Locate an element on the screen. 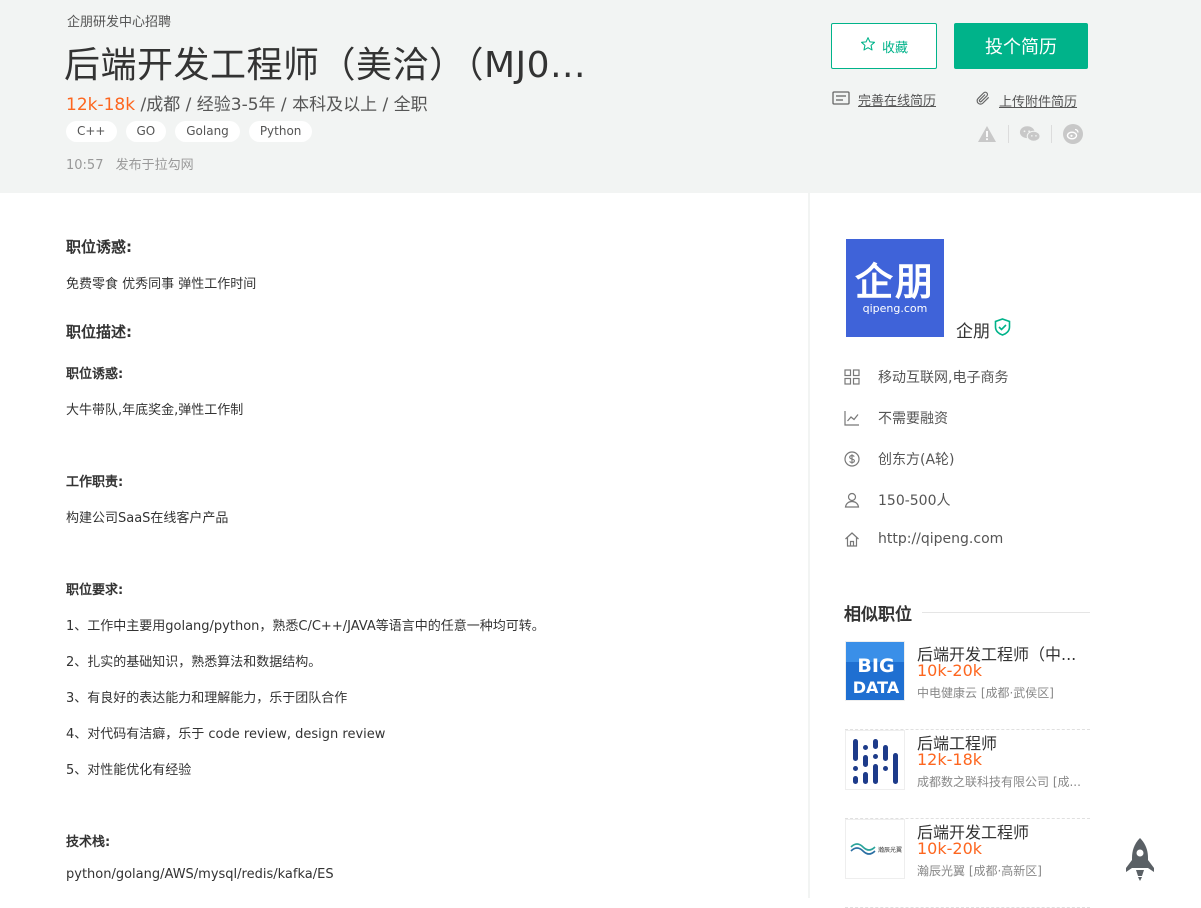 This screenshot has width=1201, height=908. verified-shield-icon is located at coordinates (1002, 329).